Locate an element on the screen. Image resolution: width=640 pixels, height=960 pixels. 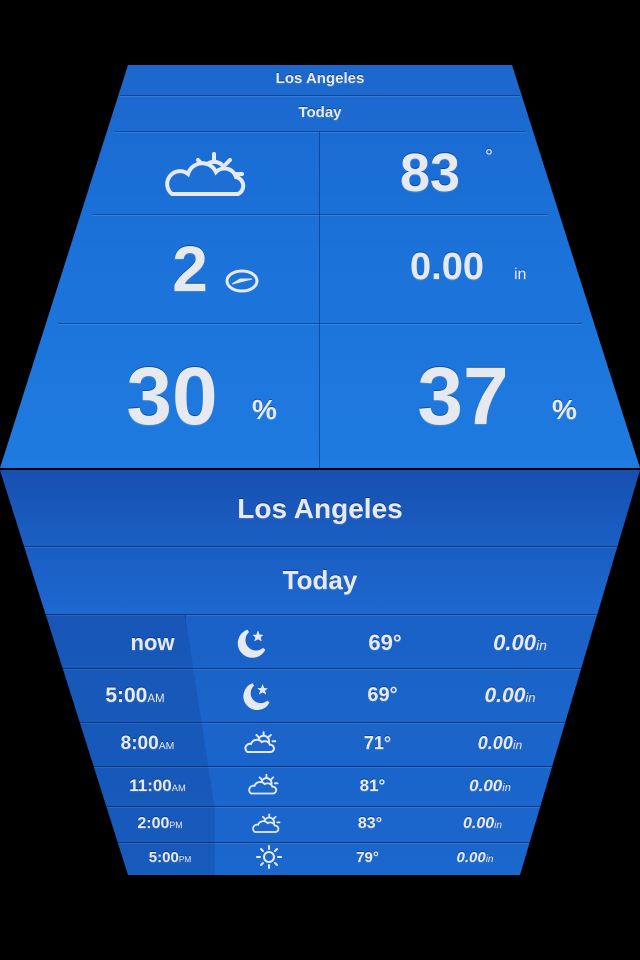
top-precip-unit: in is located at coordinates (520, 274).